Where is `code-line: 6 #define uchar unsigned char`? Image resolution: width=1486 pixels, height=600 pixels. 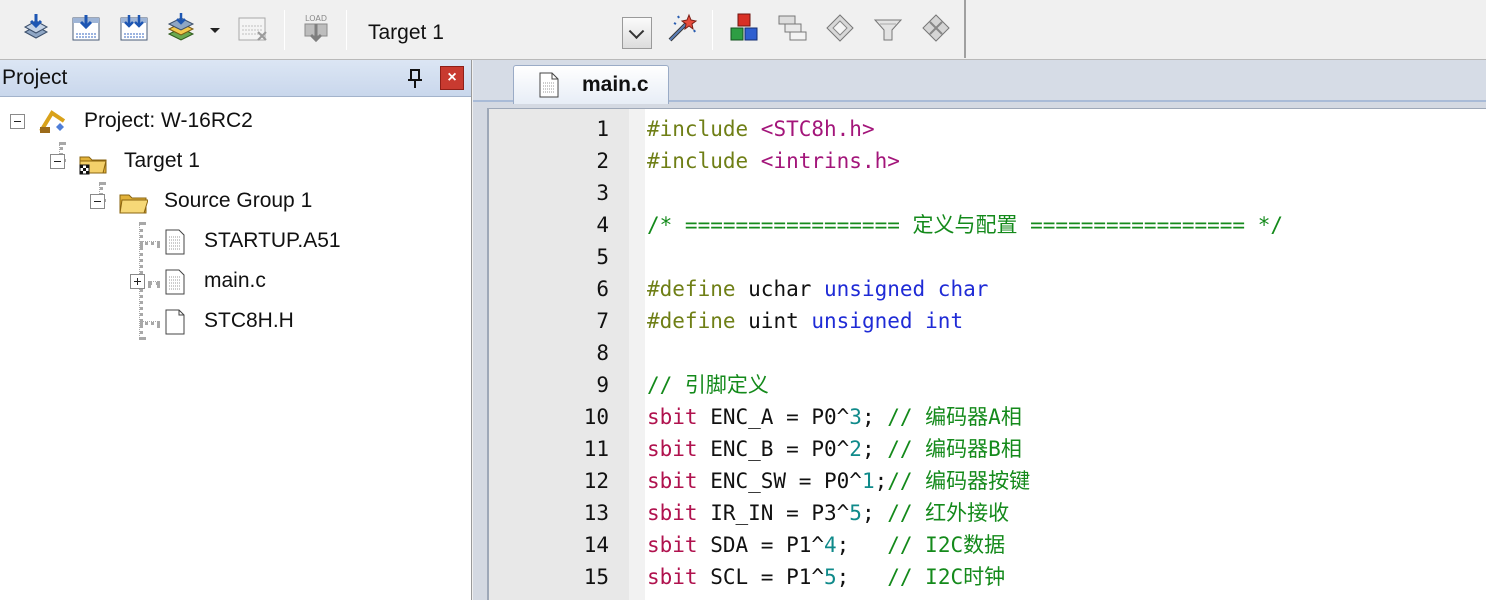
code-line: 6 #define uchar unsigned char is located at coordinates (987, 289).